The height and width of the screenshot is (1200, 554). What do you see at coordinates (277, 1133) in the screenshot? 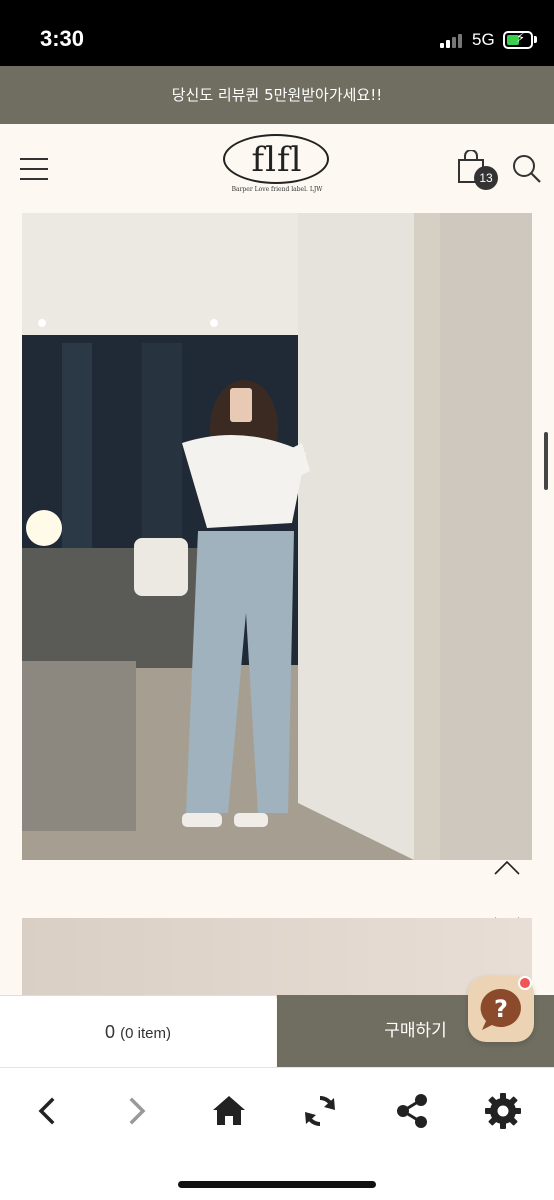
I see `browser-toolbar` at bounding box center [277, 1133].